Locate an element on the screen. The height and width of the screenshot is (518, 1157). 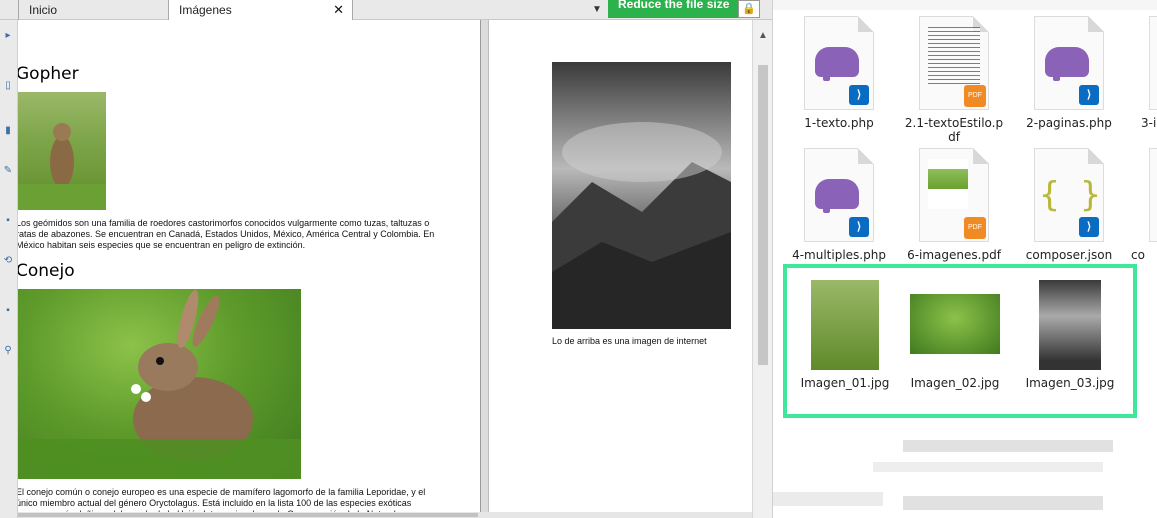
tools-sidebar: ▸ ▯ ▮ ✎ ▪ ⟲ ▪ ⚲ is located at coordinates (9, 269).